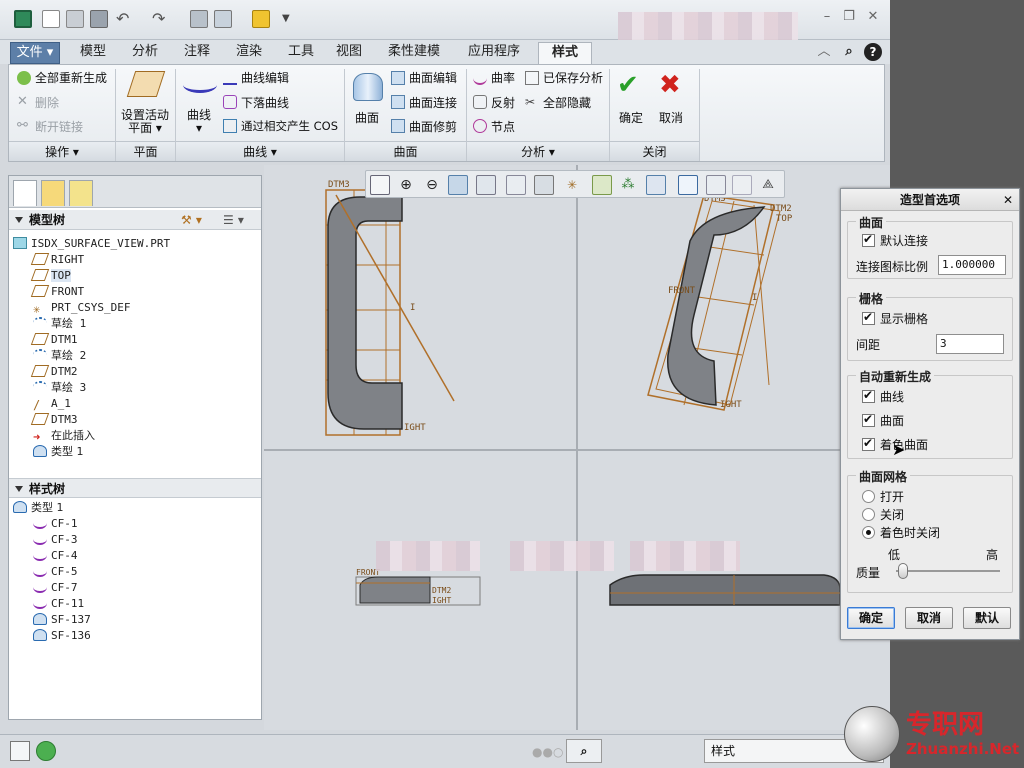  Describe the element at coordinates (57, 292) in the screenshot. I see `tree-item-front: FRONT` at that location.